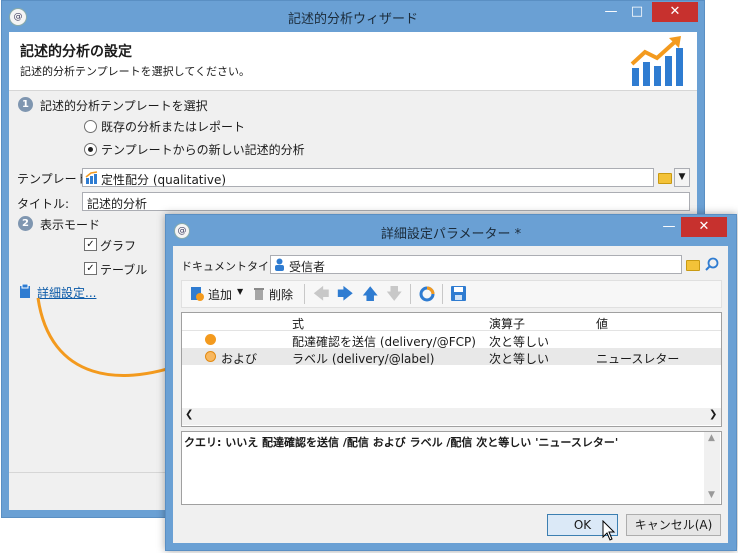  Describe the element at coordinates (507, 323) in the screenshot. I see `column-header-operator: 演算子` at that location.